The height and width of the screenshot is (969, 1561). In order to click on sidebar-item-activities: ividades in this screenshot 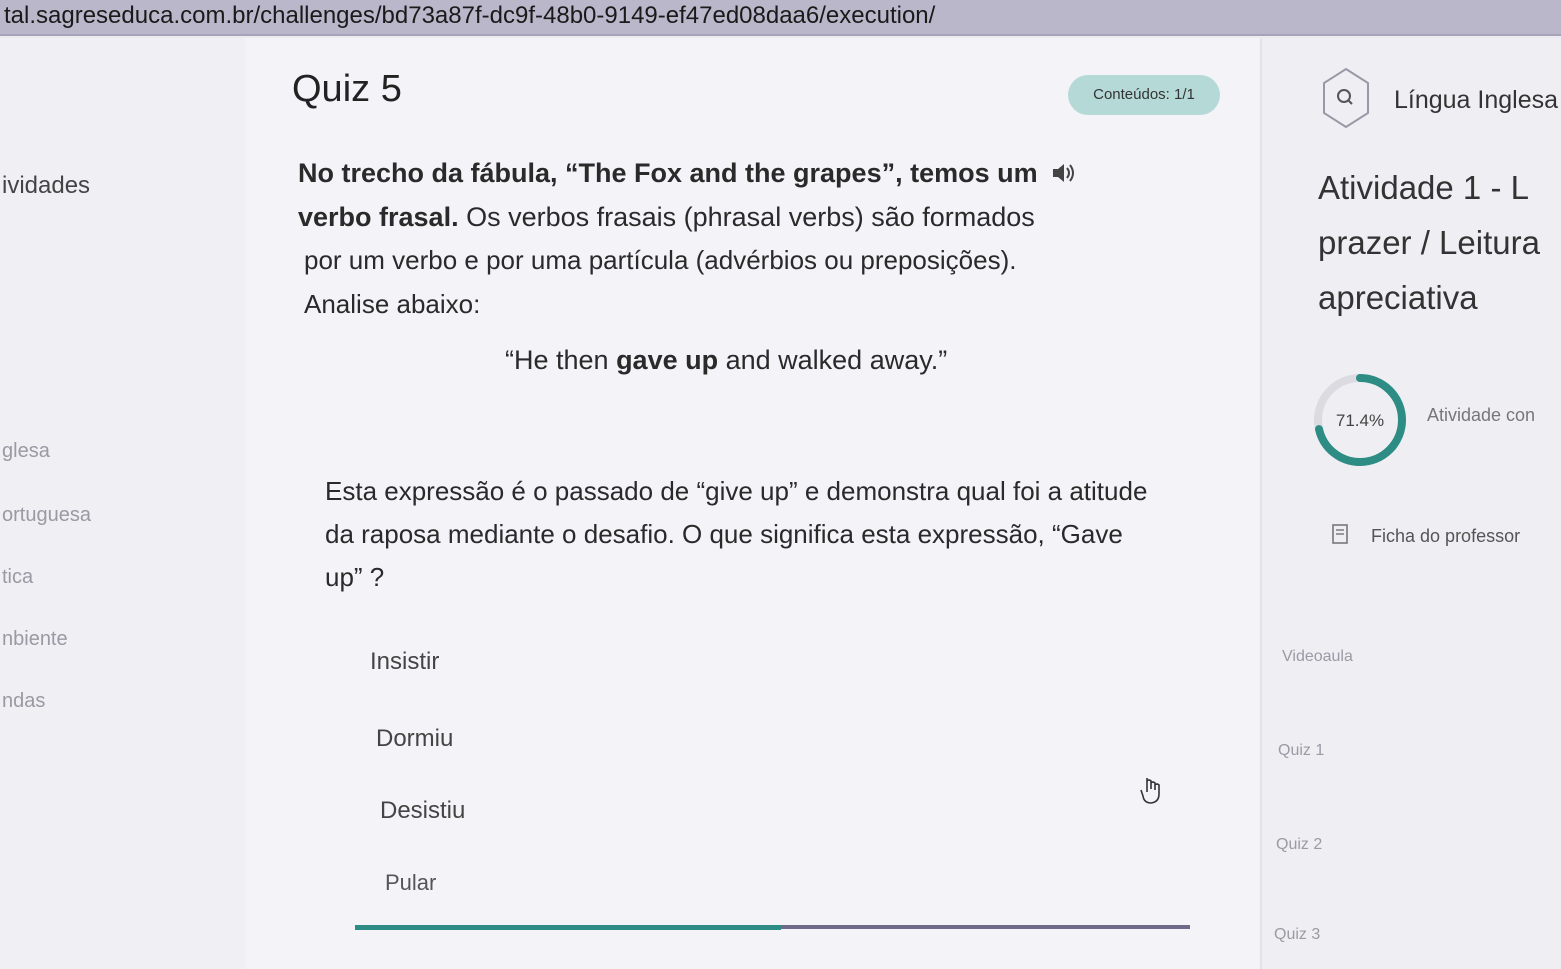, I will do `click(46, 186)`.